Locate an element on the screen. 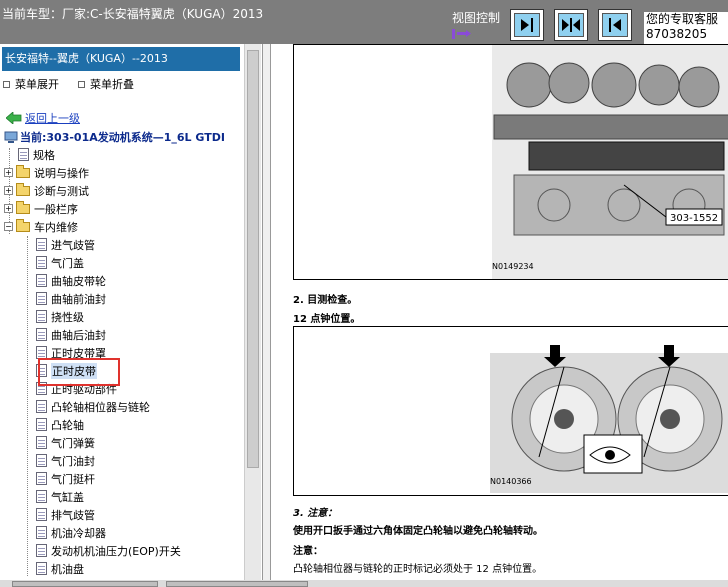  sub-item-cylinder-head: 气缸盖 is located at coordinates (60, 496).